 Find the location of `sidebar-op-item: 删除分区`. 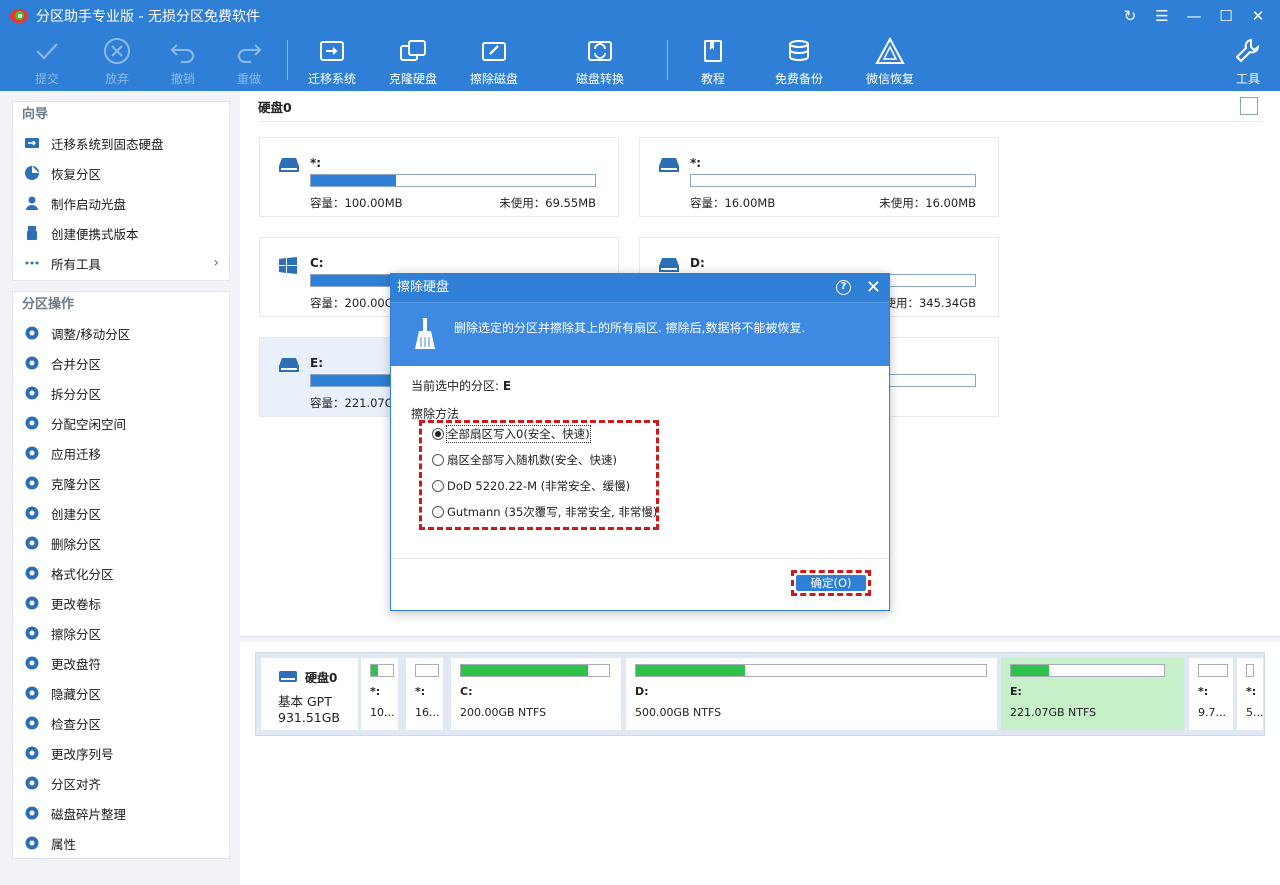

sidebar-op-item: 删除分区 is located at coordinates (121, 543).